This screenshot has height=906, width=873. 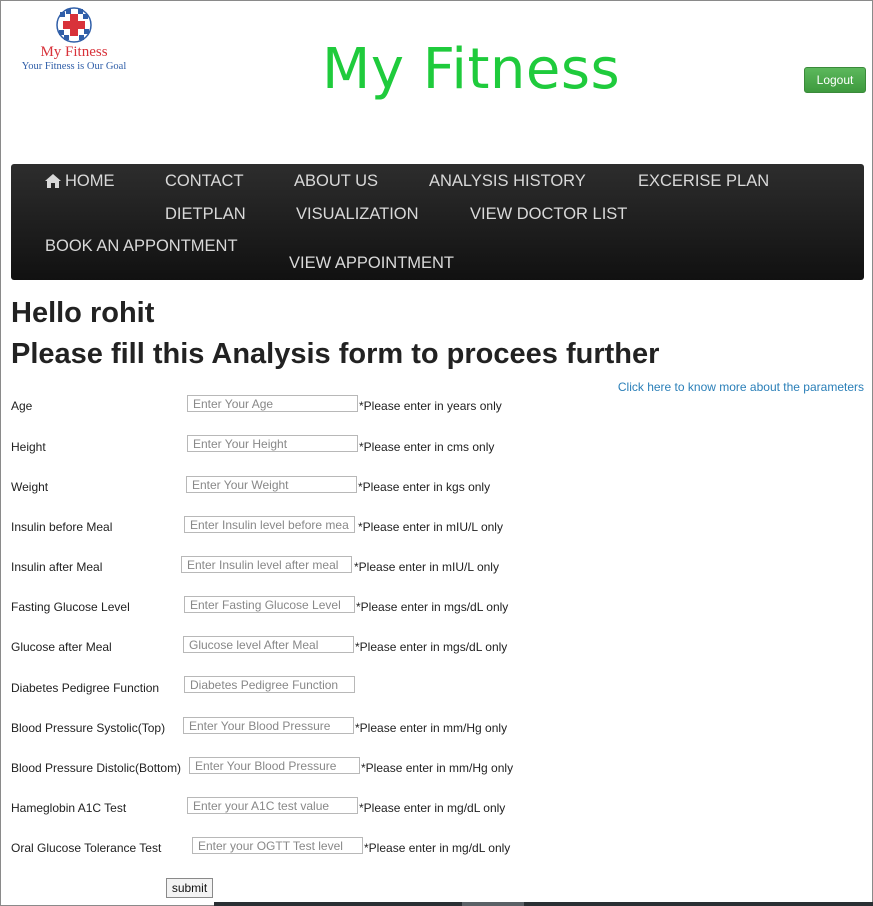 I want to click on insulin-after-label: Insulin after Meal, so click(x=57, y=567).